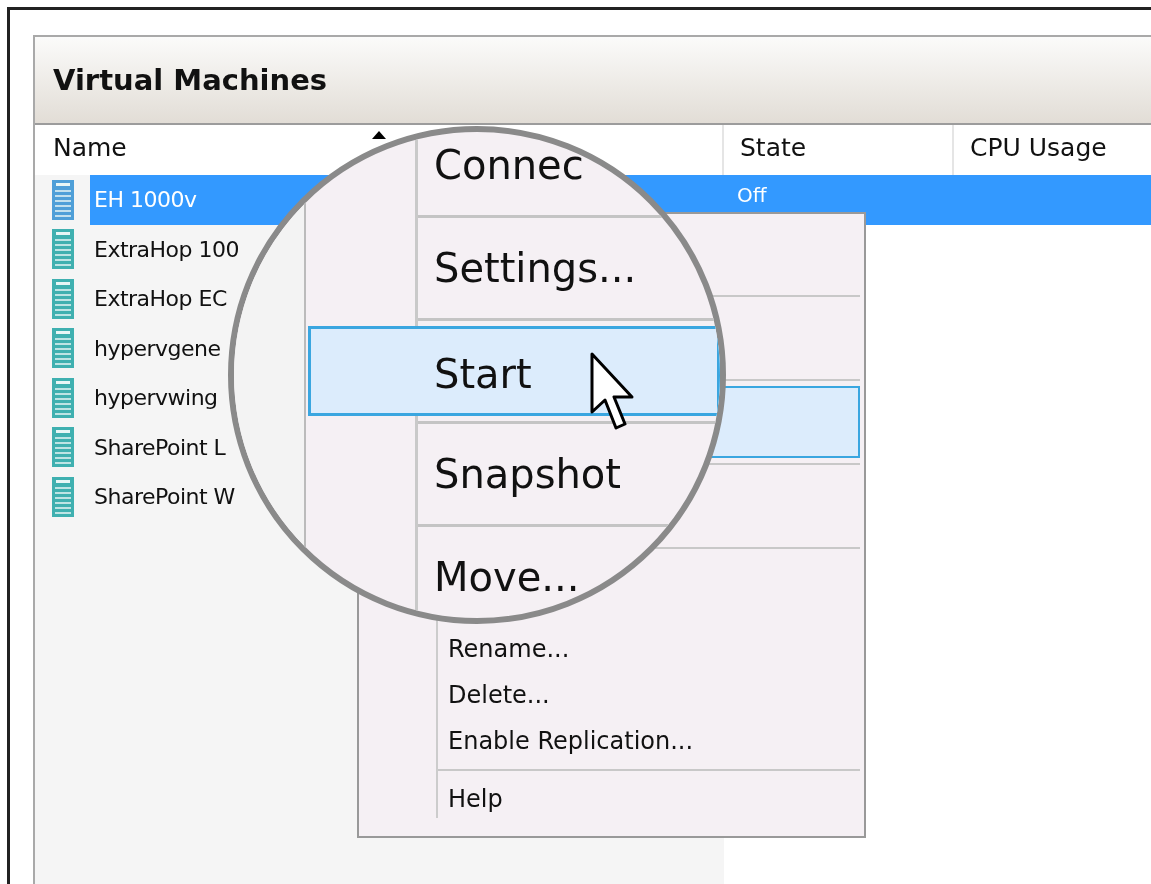 This screenshot has width=1151, height=884. I want to click on vm-name: SharePoint L, so click(160, 447).